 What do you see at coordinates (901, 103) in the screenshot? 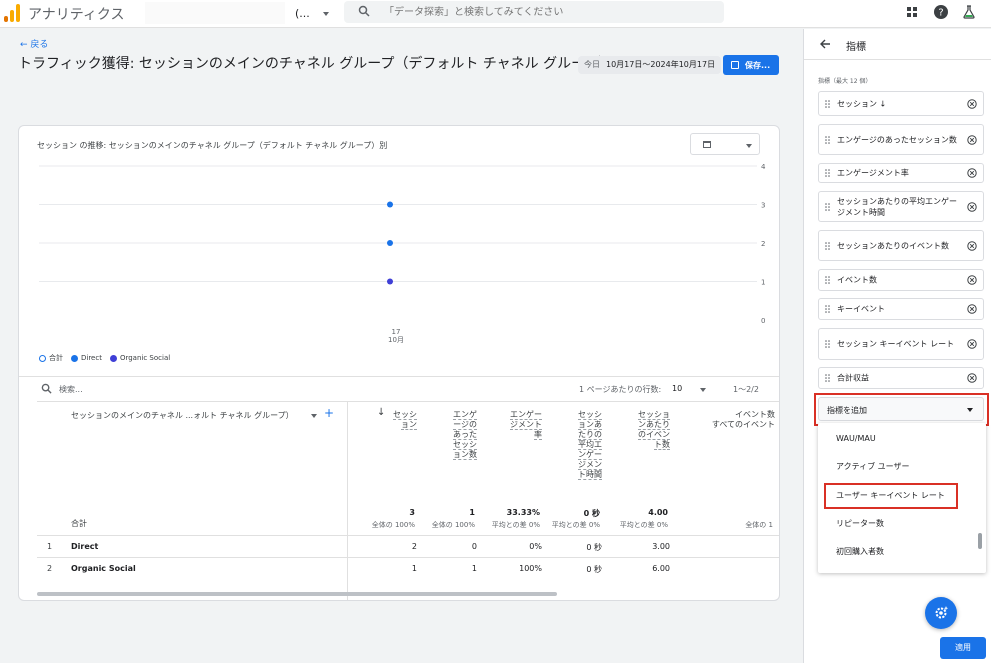
I see `metric-chip: セッション ↓` at bounding box center [901, 103].